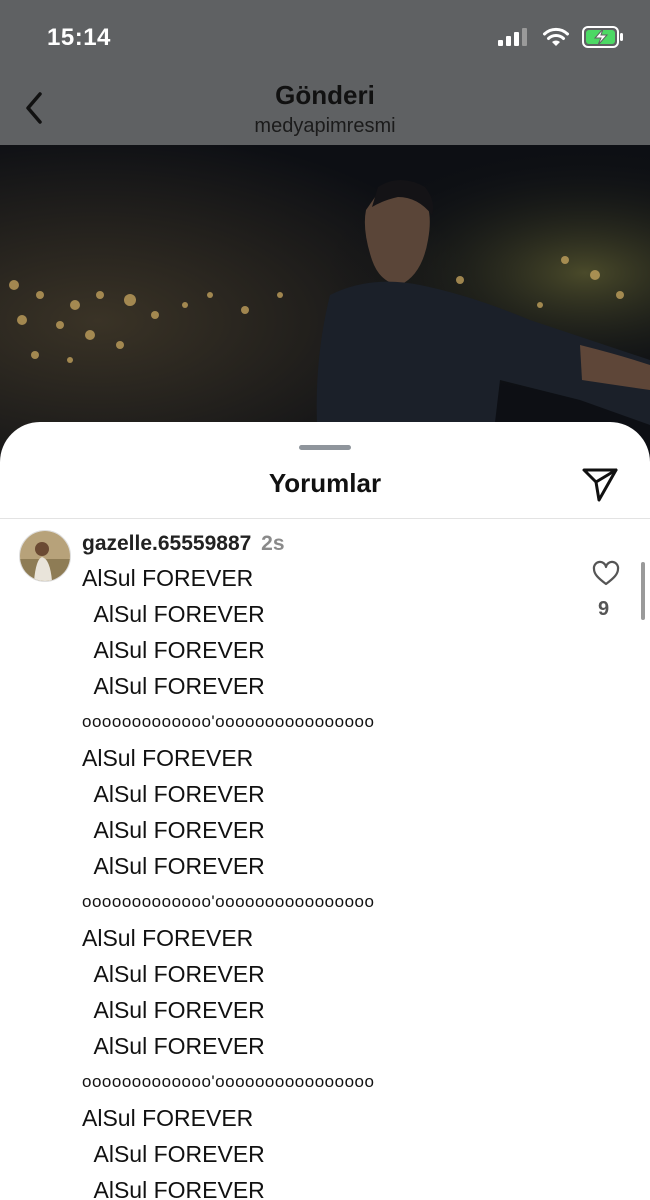 Image resolution: width=650 pixels, height=1200 pixels. I want to click on comment-header: gazelle.65559887 2s, so click(183, 544).